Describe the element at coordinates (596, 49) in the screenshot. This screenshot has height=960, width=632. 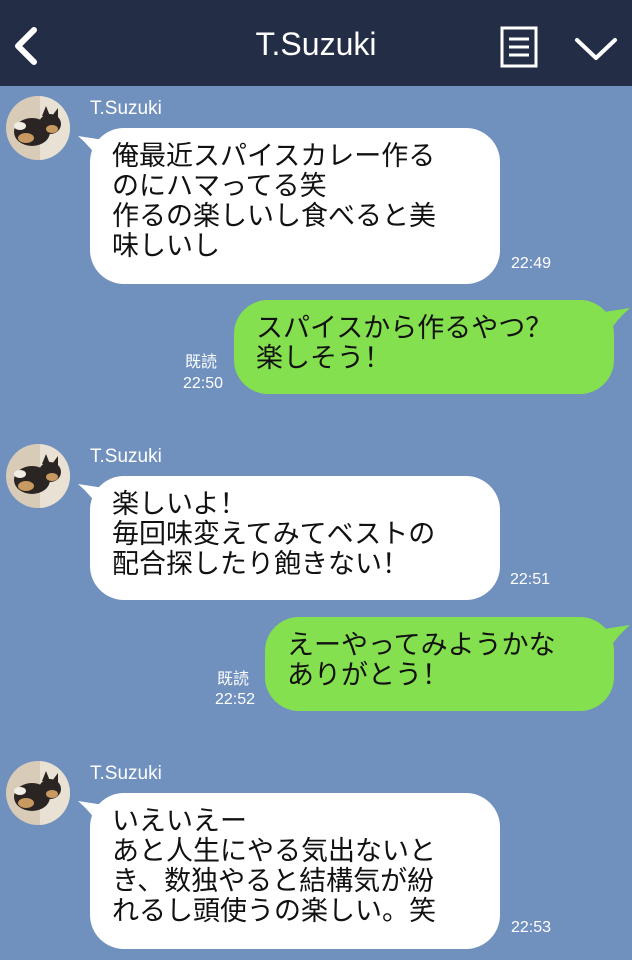
I see `chevron-down-icon` at that location.